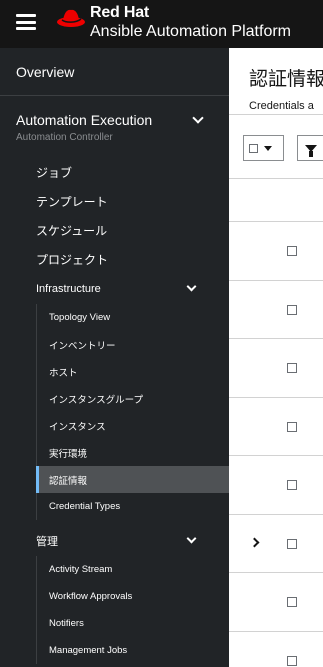  I want to click on sidebar-item-label: スケジュール, so click(72, 231).